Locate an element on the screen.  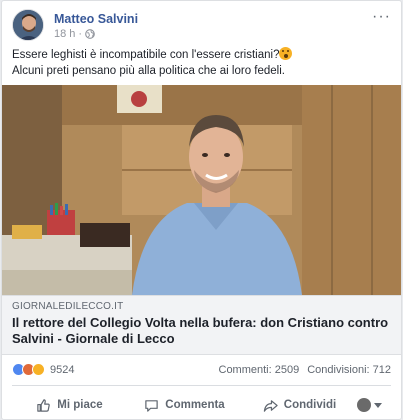
link-domain: GIORNALEDILECCO.IT is located at coordinates (68, 306).